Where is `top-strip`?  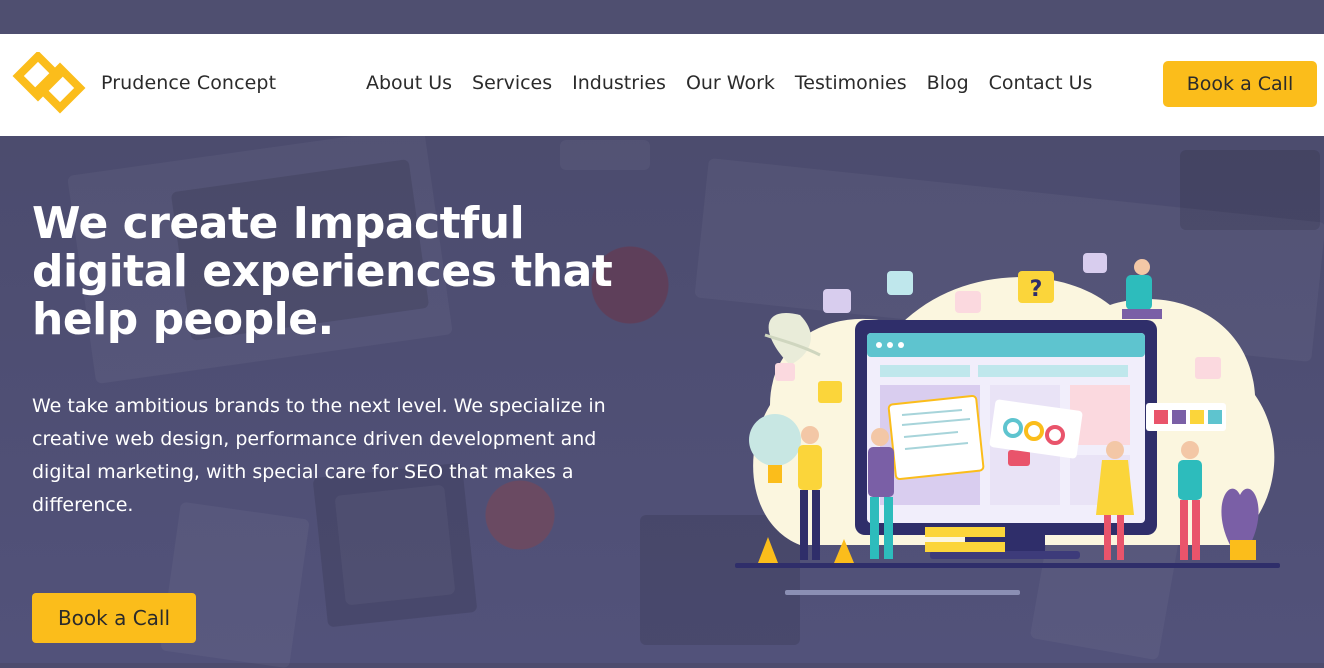
top-strip is located at coordinates (662, 17).